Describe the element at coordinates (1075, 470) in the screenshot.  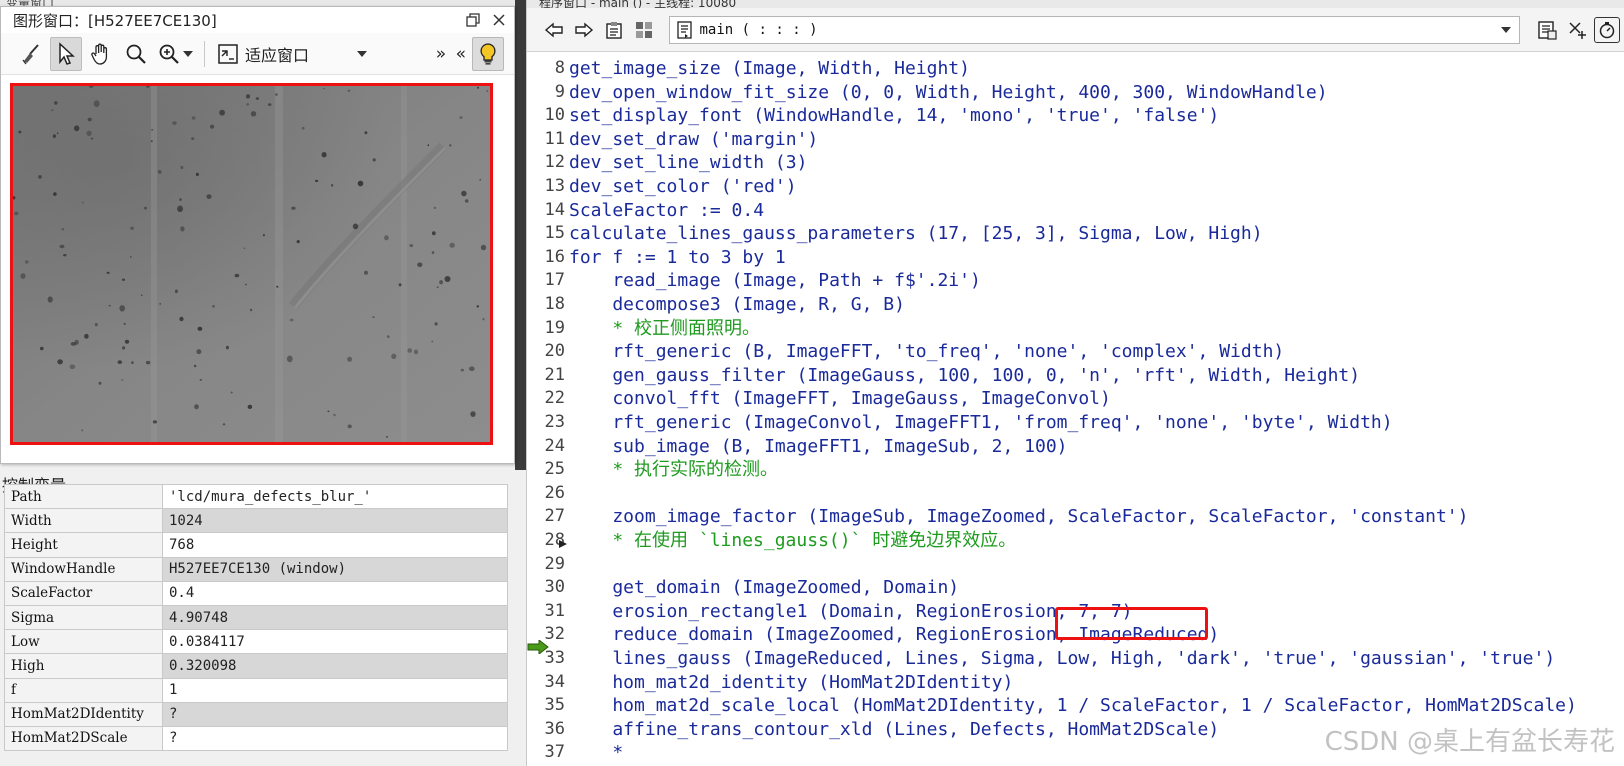
I see `code-line: 25 * 执行实际的检测。` at that location.